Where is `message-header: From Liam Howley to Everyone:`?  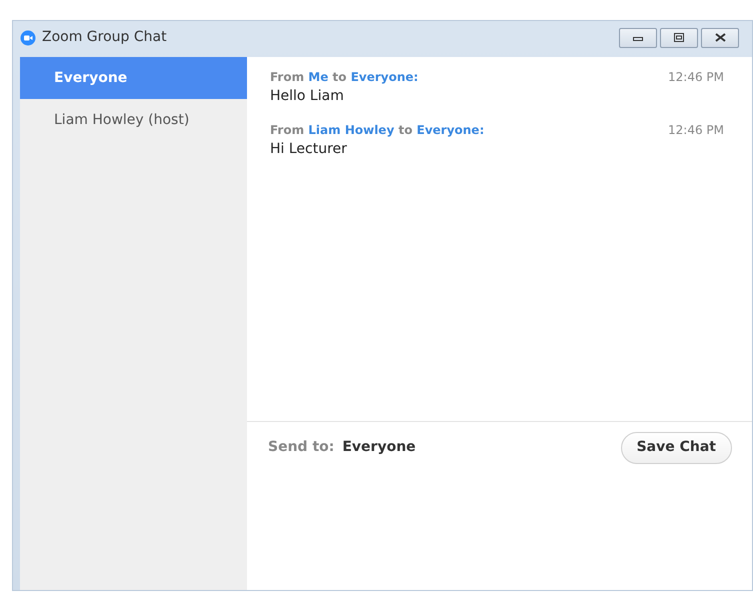 message-header: From Liam Howley to Everyone: is located at coordinates (377, 130).